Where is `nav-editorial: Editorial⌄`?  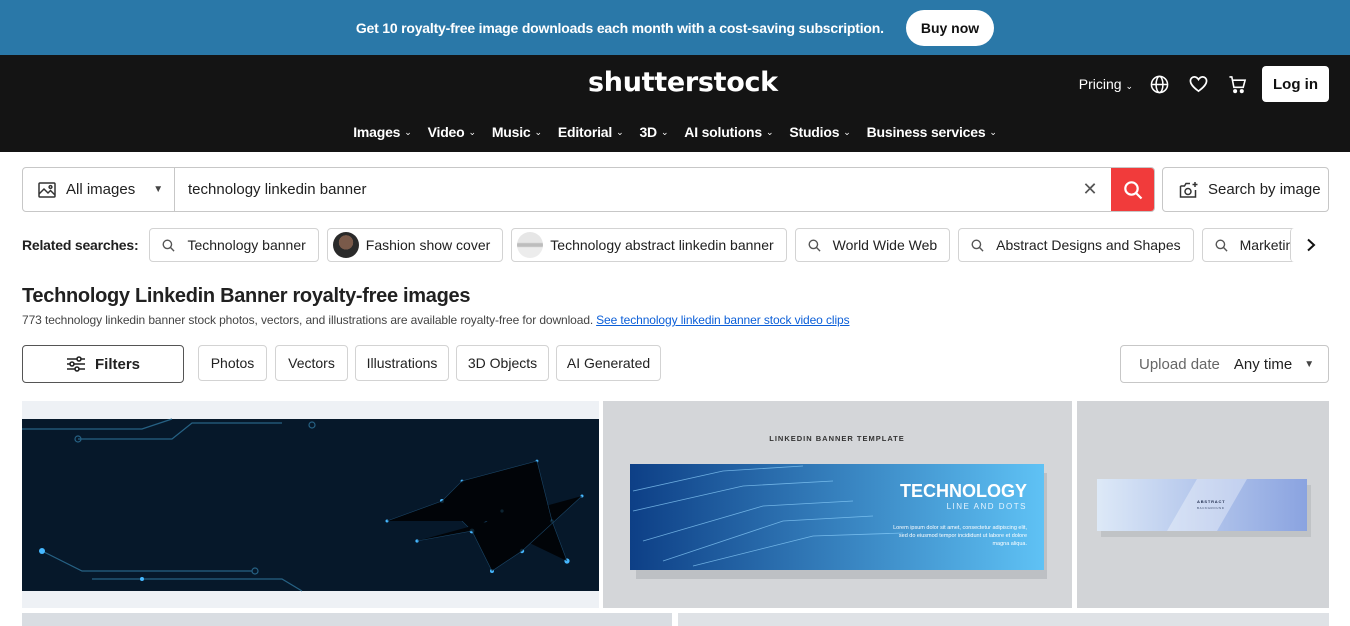
nav-editorial: Editorial⌄ is located at coordinates (591, 132).